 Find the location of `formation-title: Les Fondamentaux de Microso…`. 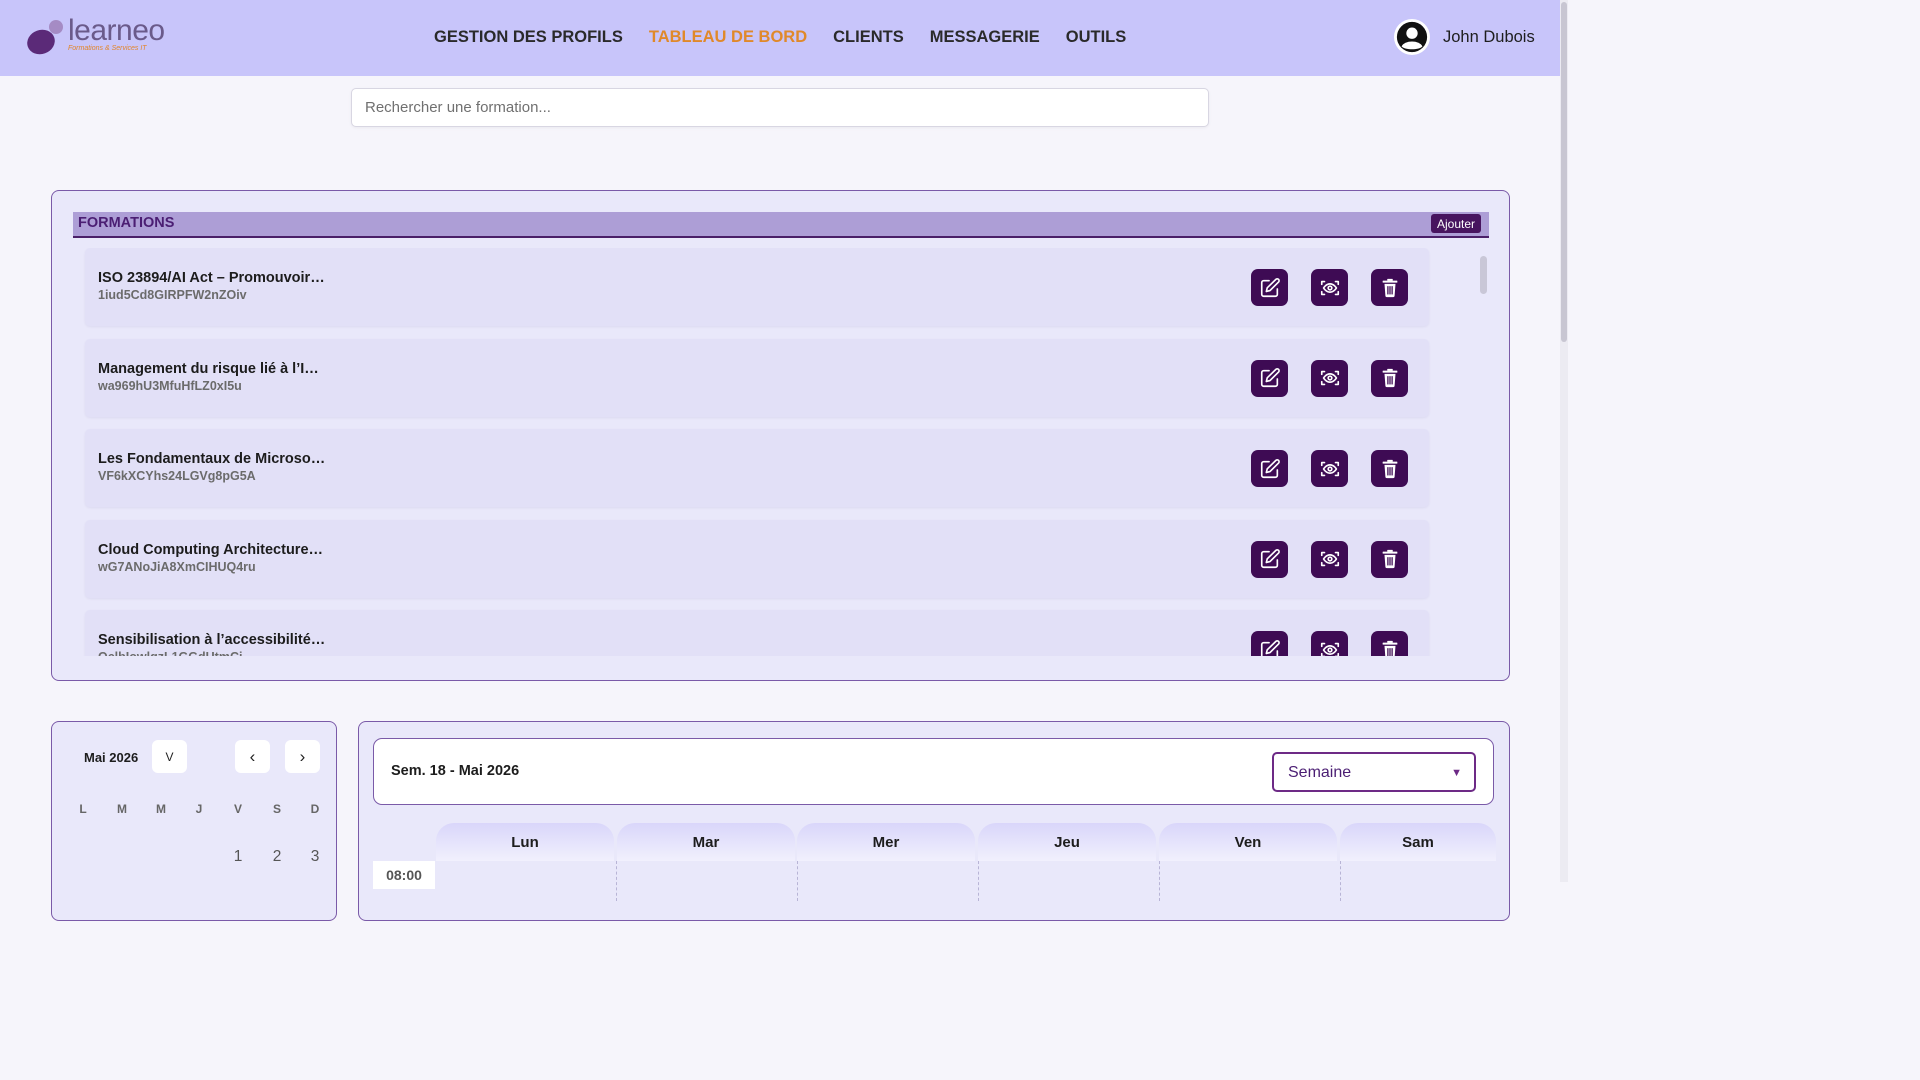

formation-title: Les Fondamentaux de Microso… is located at coordinates (212, 459).